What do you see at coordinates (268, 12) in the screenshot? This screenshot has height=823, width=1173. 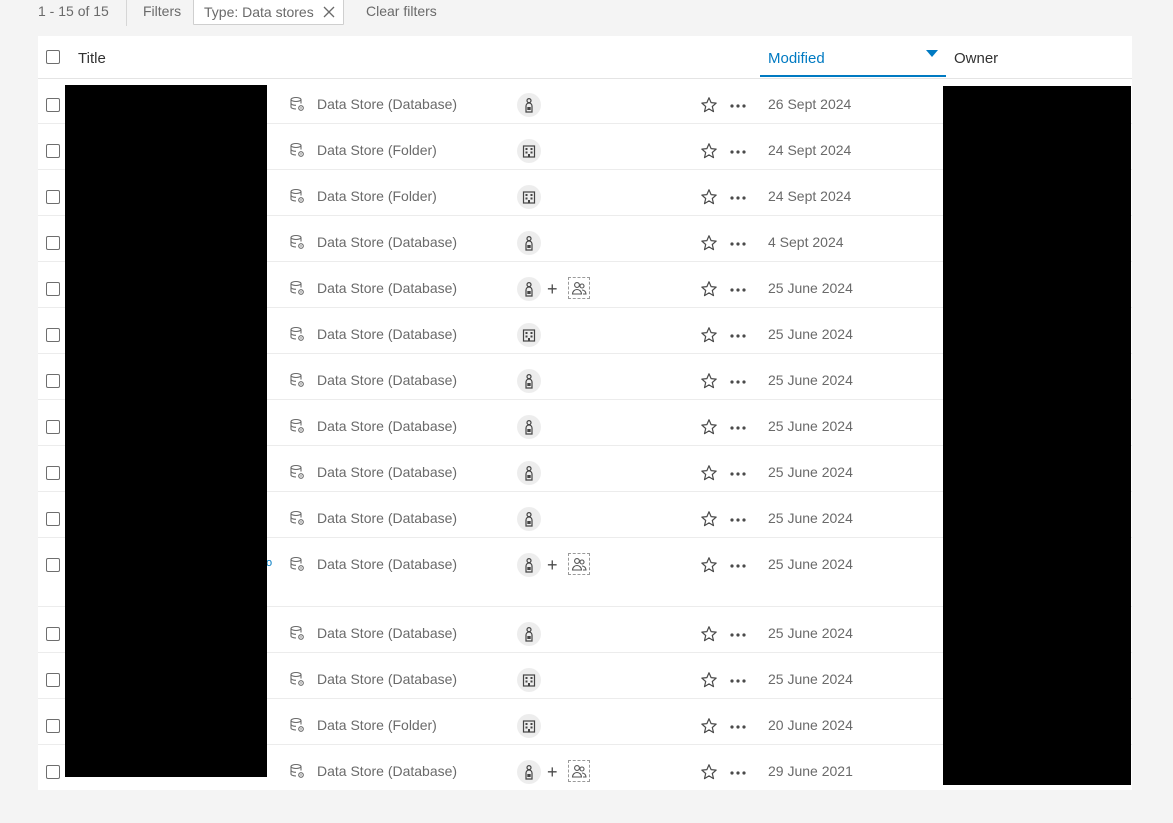 I see `filter-chip-type: Type: Data stores` at bounding box center [268, 12].